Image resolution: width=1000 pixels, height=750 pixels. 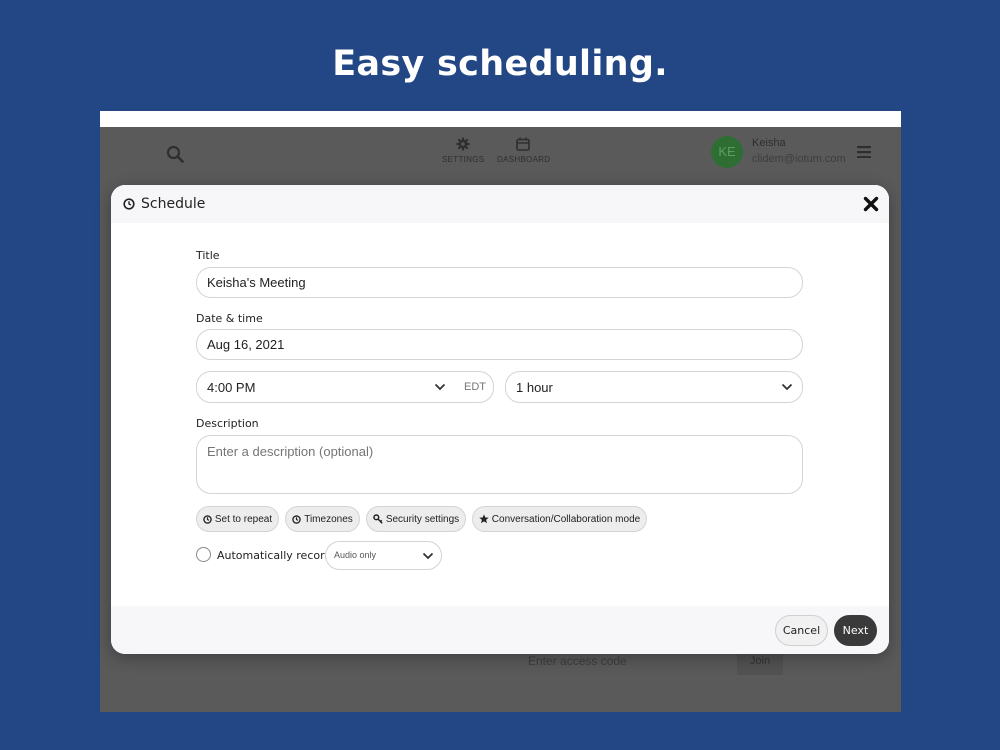 I want to click on auto-record-radio, so click(x=203, y=554).